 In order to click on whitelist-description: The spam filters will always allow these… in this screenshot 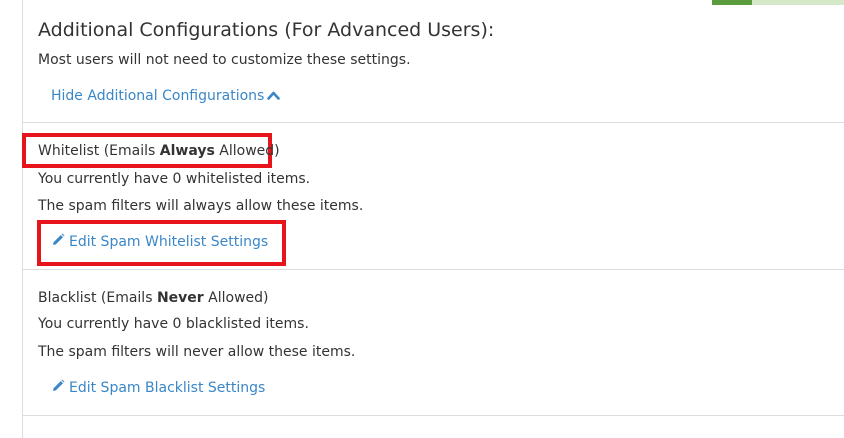, I will do `click(201, 206)`.